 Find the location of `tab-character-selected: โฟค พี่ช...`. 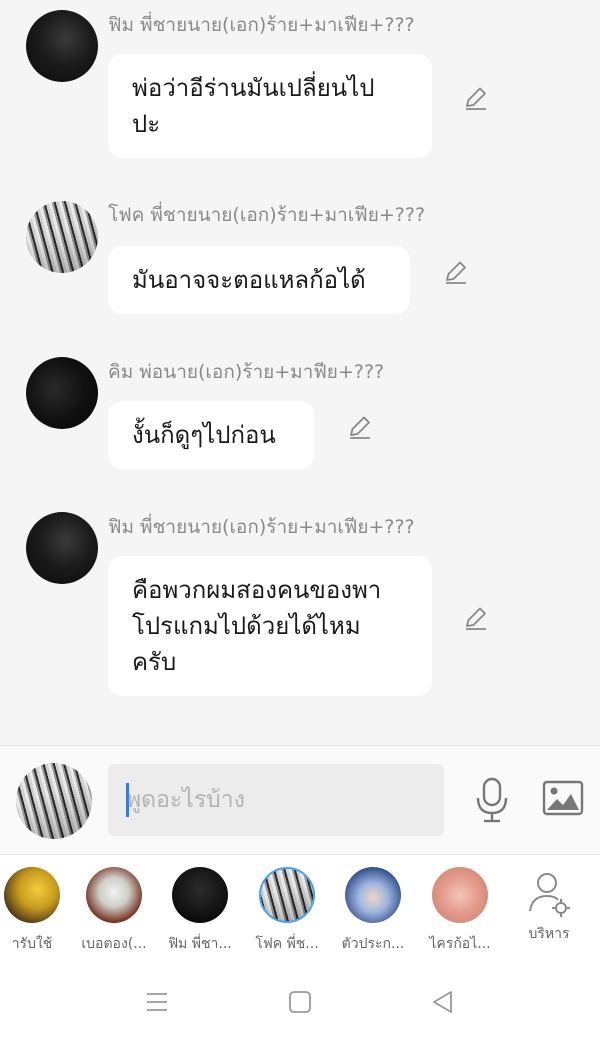

tab-character-selected: โฟค พี่ช... is located at coordinates (287, 911).